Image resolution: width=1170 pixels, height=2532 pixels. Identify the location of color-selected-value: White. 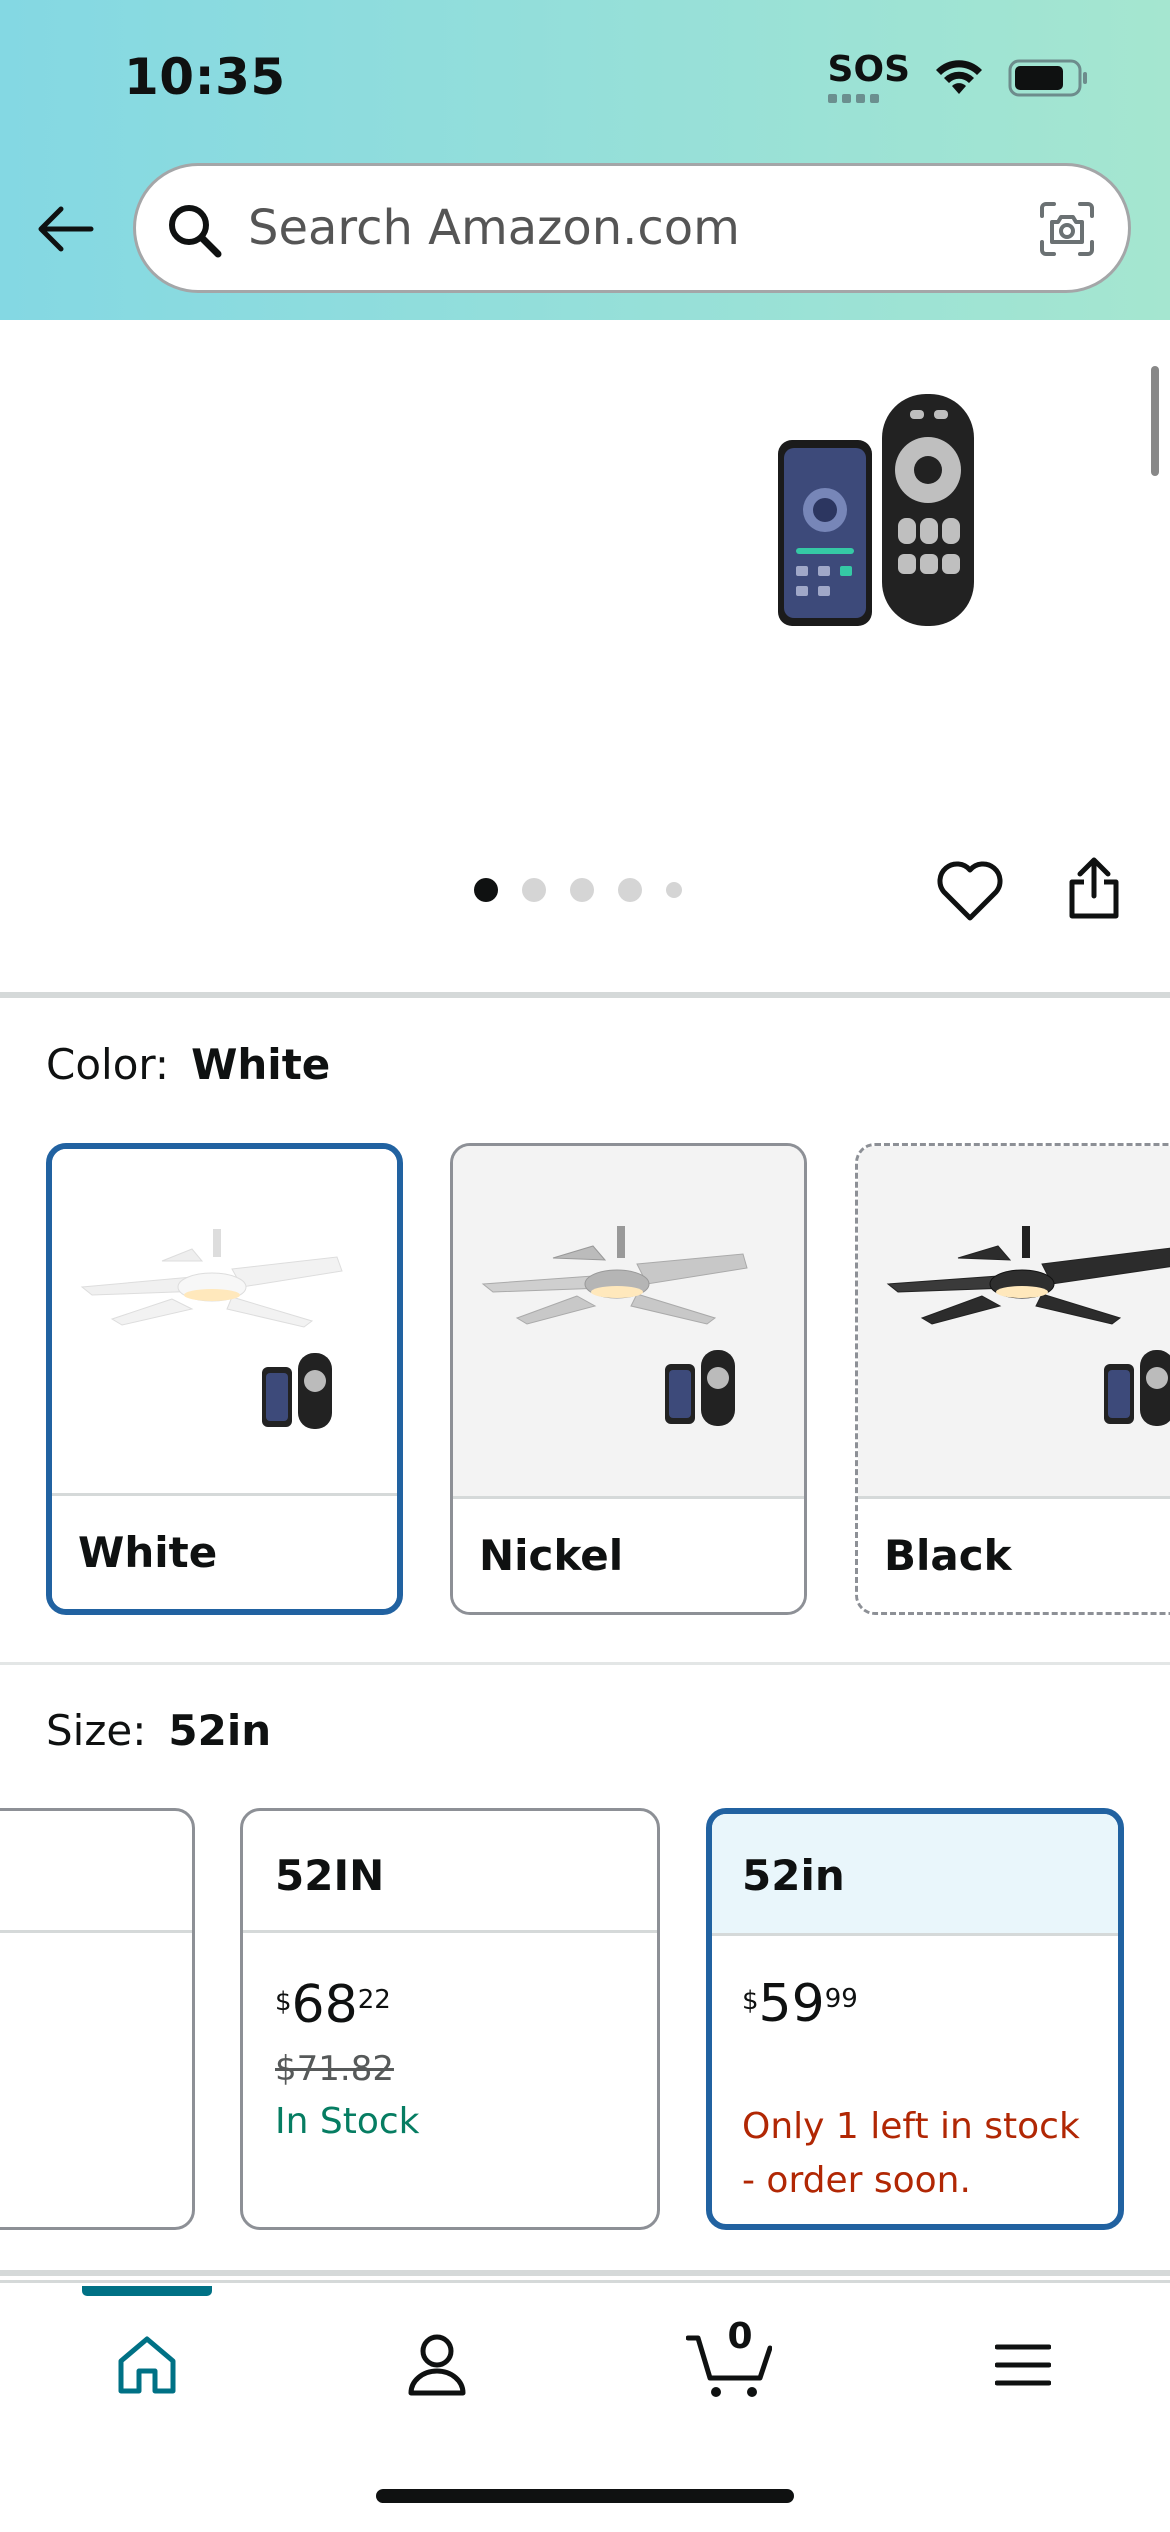
(261, 1064).